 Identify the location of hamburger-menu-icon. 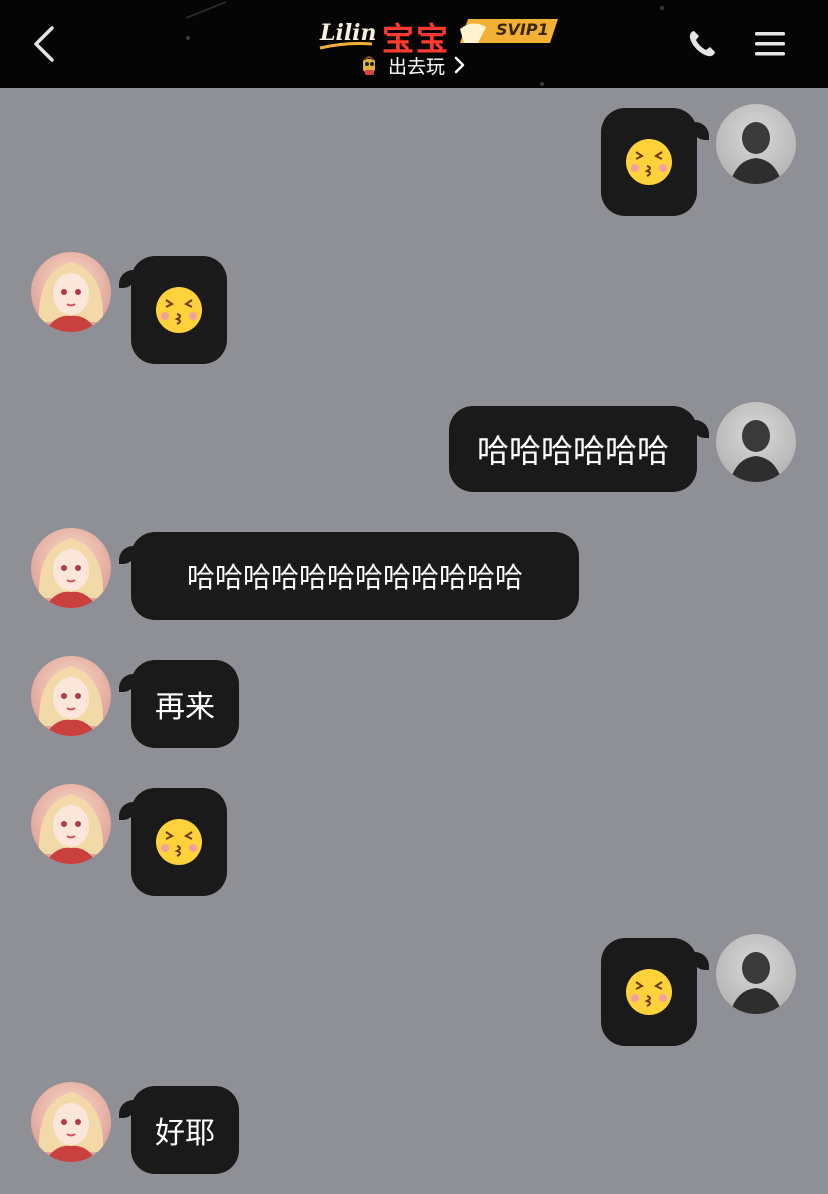
(770, 44).